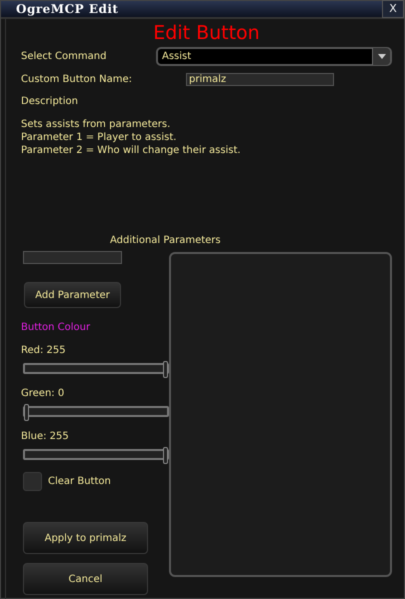 The image size is (405, 599). I want to click on parameter-input, so click(72, 257).